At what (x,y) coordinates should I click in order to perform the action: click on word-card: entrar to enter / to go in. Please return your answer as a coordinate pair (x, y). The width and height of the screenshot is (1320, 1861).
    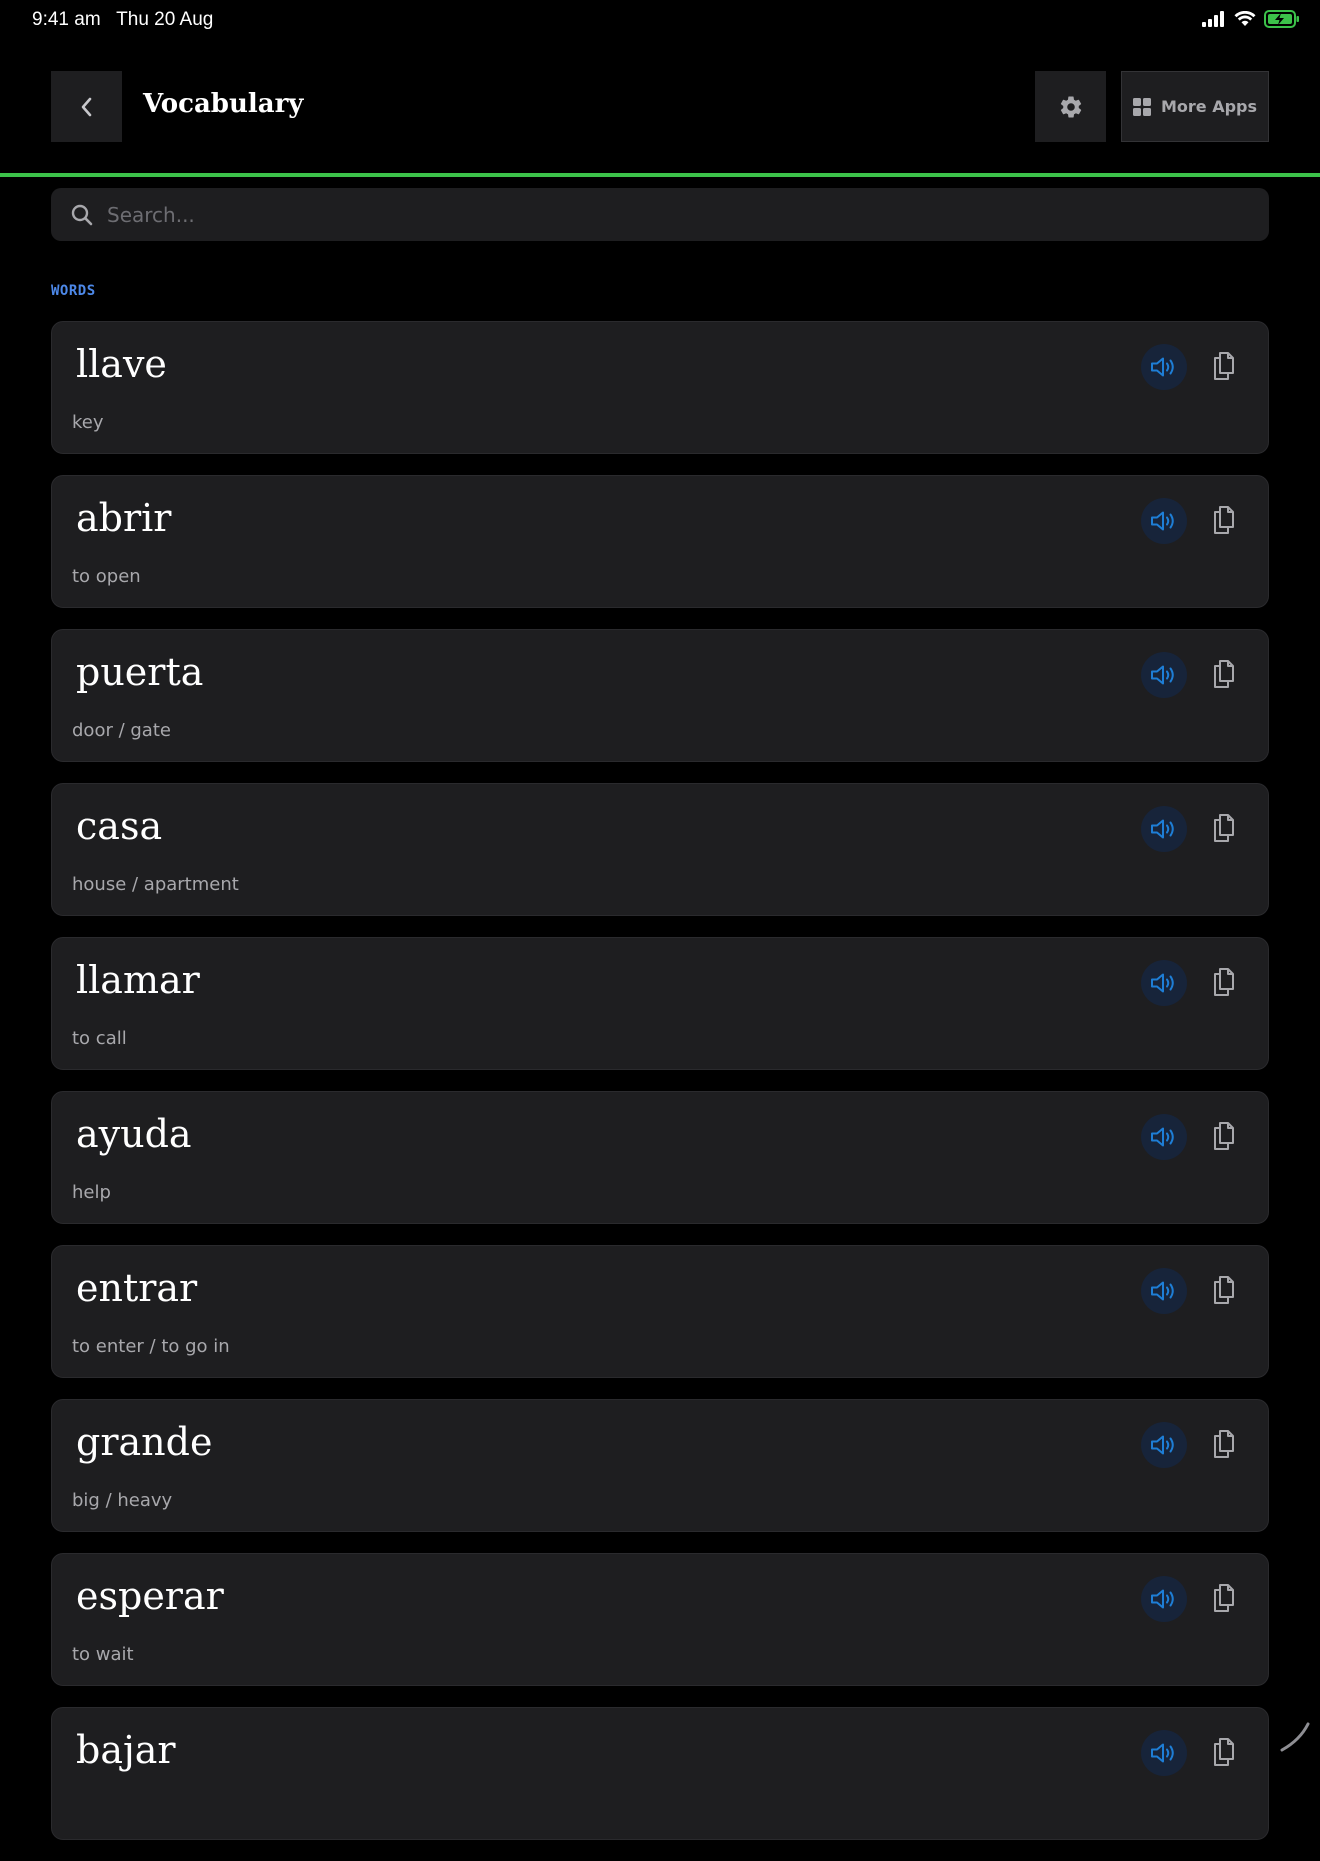
    Looking at the image, I should click on (660, 1311).